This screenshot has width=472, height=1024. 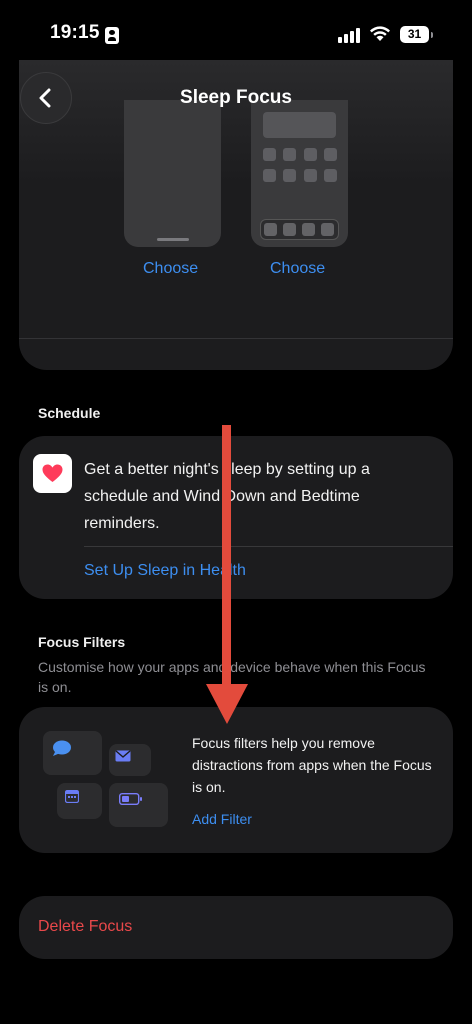 What do you see at coordinates (130, 799) in the screenshot?
I see `battery-icon` at bounding box center [130, 799].